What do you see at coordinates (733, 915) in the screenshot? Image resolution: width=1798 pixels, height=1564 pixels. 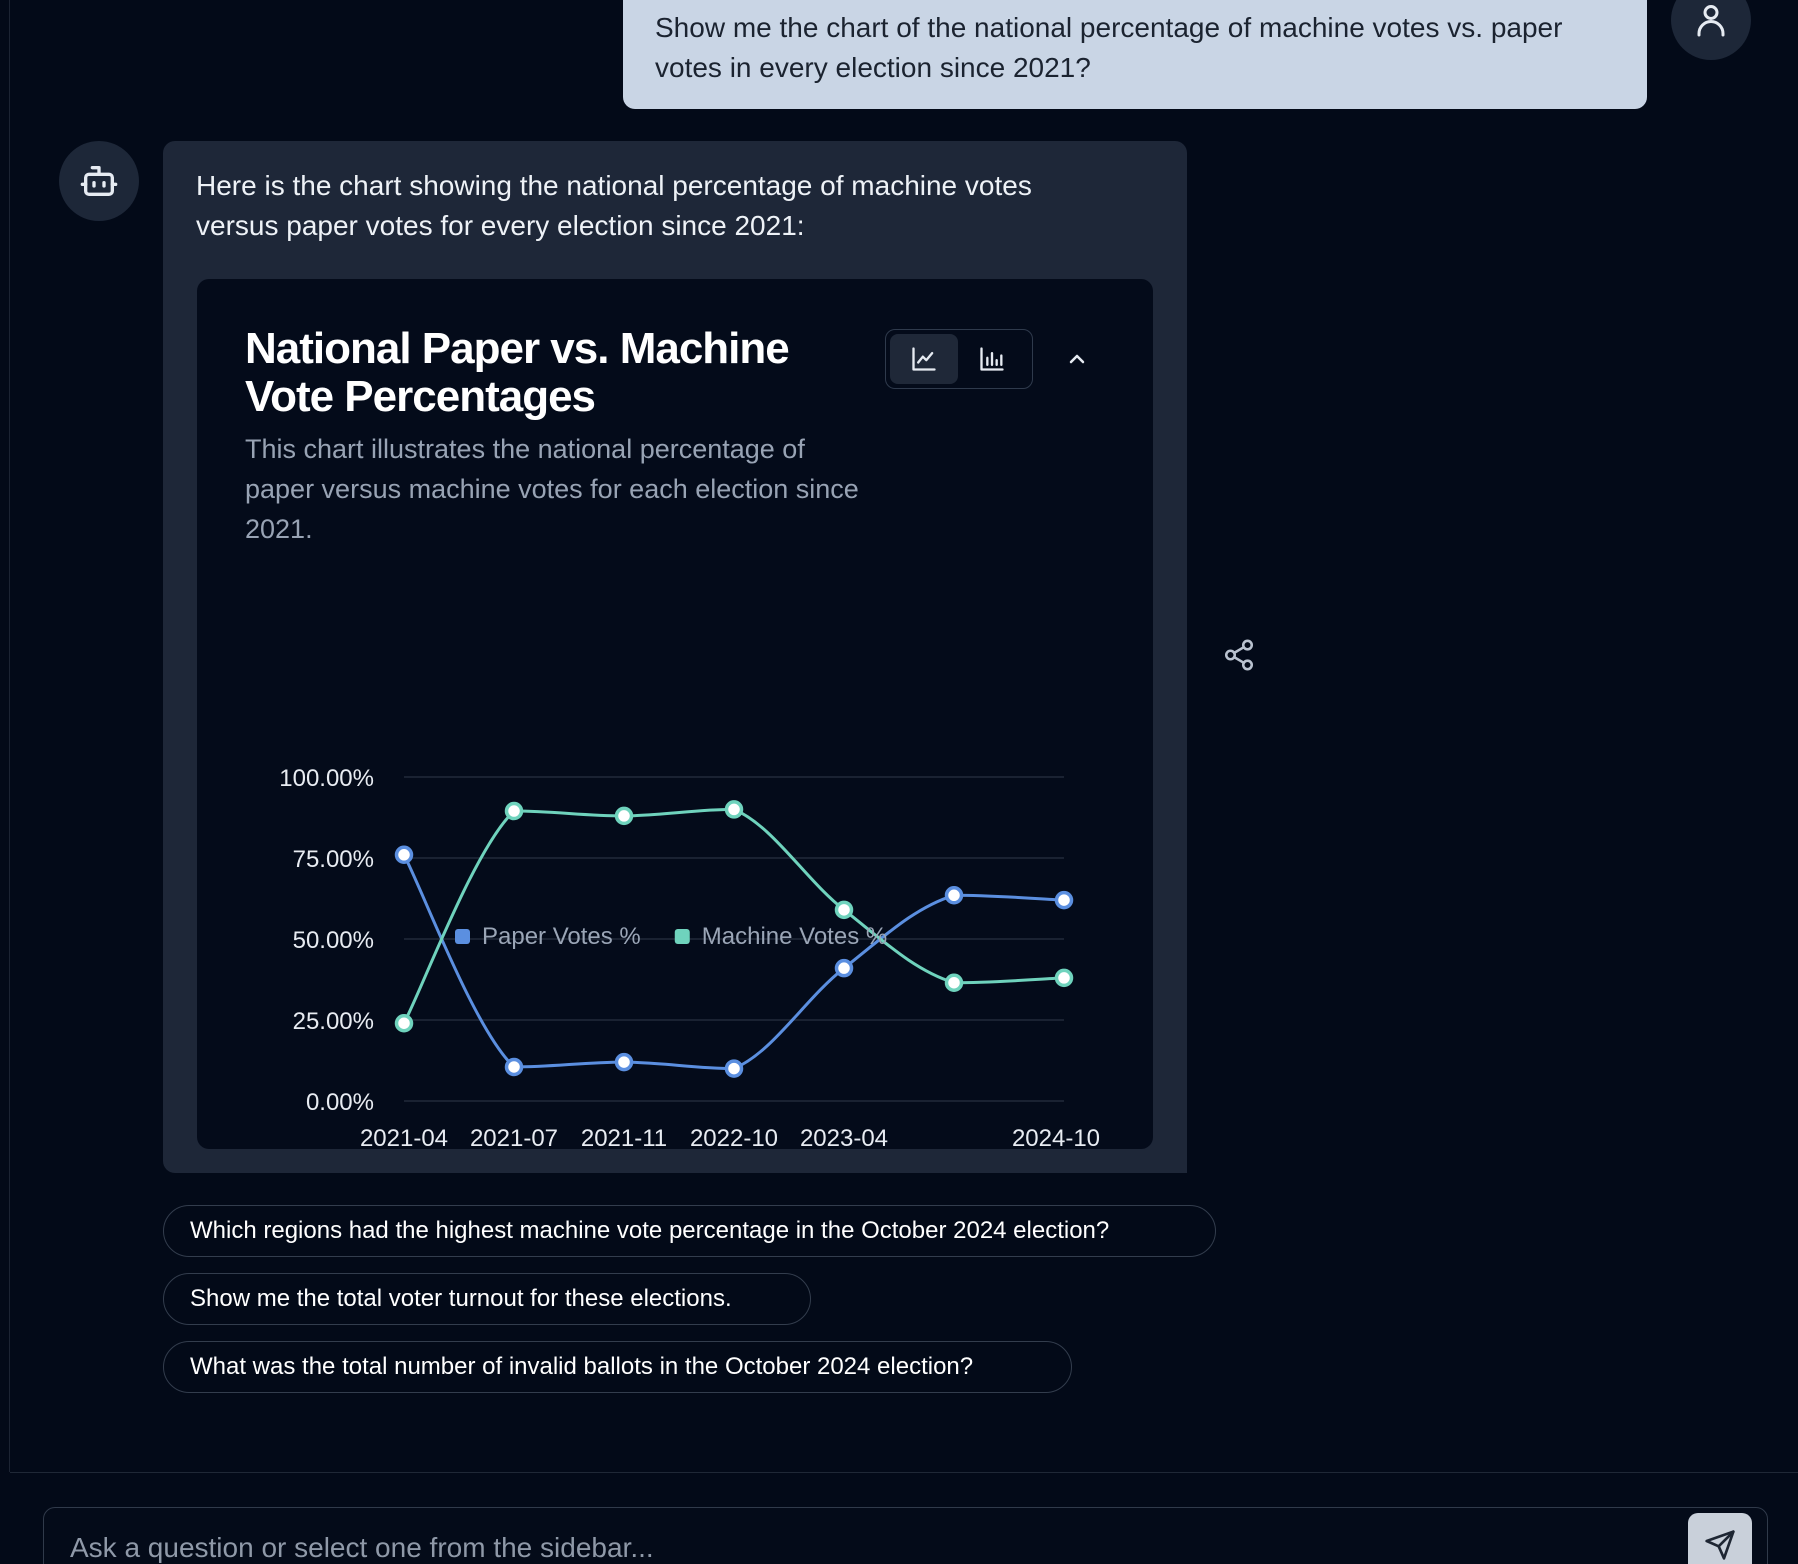 I see `machine-votes-line` at bounding box center [733, 915].